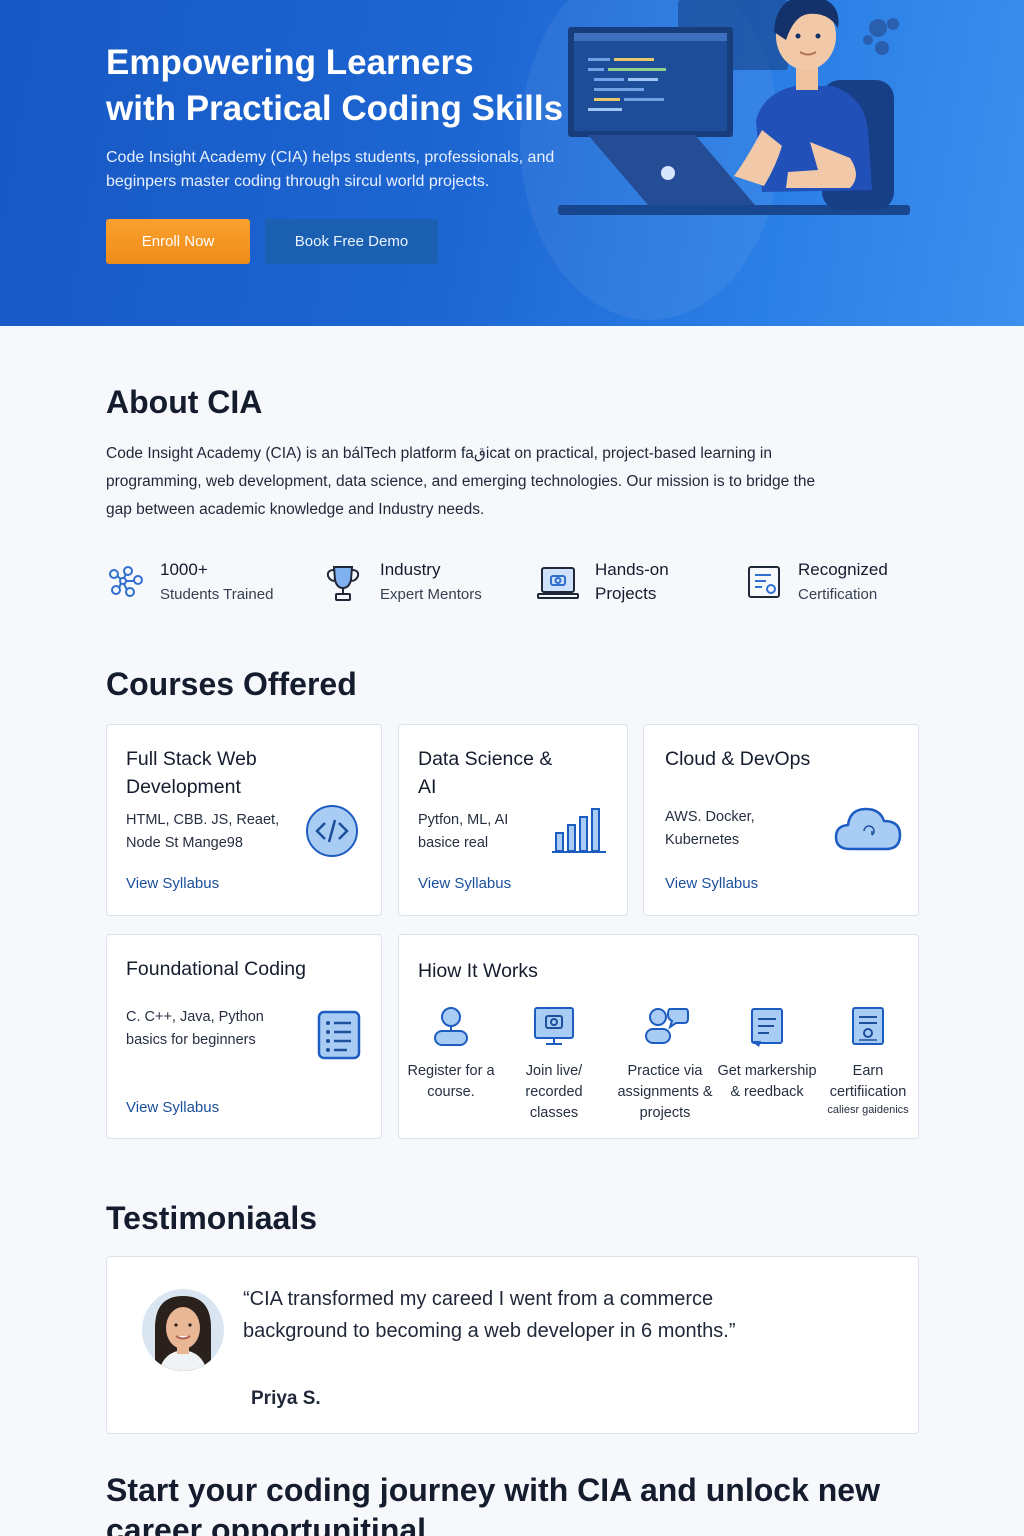 The image size is (1024, 1536). Describe the element at coordinates (738, 759) in the screenshot. I see `course-title: Cloud & DevOps` at that location.